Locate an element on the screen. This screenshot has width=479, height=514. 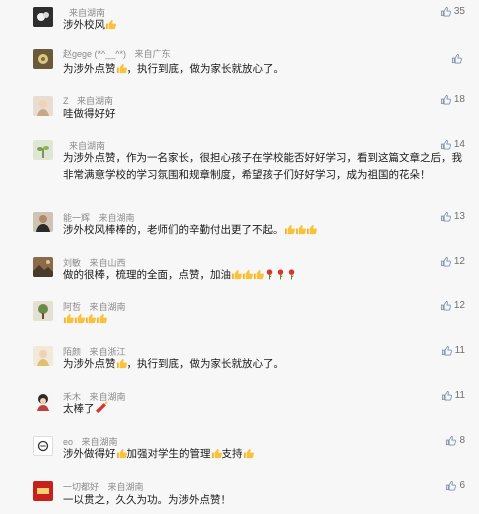
avatar-eo is located at coordinates (43, 446).